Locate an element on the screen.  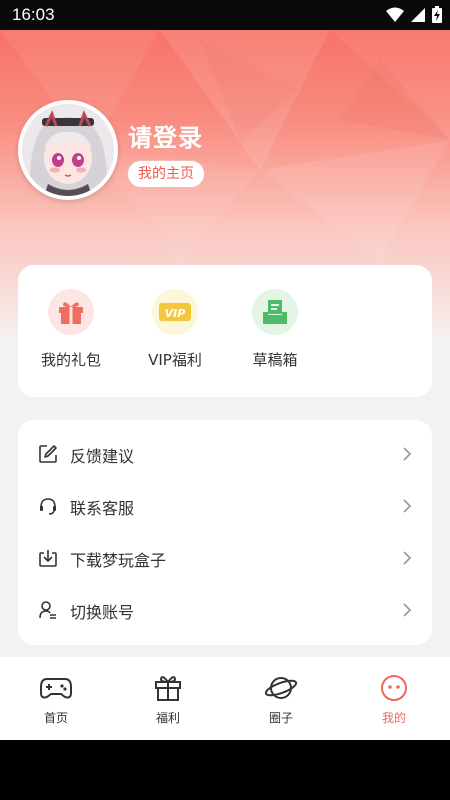
tab-label: 圈子 is located at coordinates (280, 718).